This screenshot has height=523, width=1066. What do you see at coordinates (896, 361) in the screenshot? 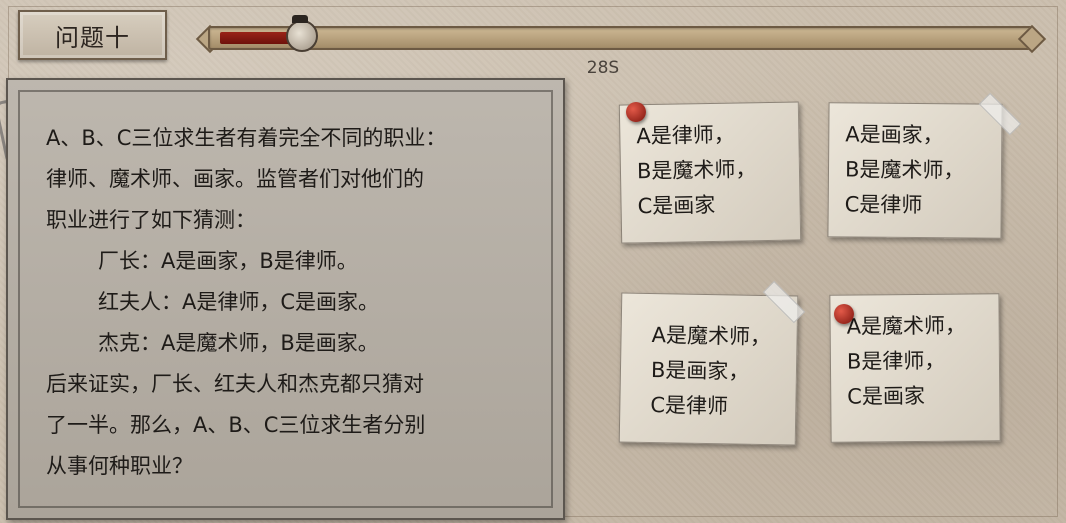
I see `answer-line: B是律师，` at bounding box center [896, 361].